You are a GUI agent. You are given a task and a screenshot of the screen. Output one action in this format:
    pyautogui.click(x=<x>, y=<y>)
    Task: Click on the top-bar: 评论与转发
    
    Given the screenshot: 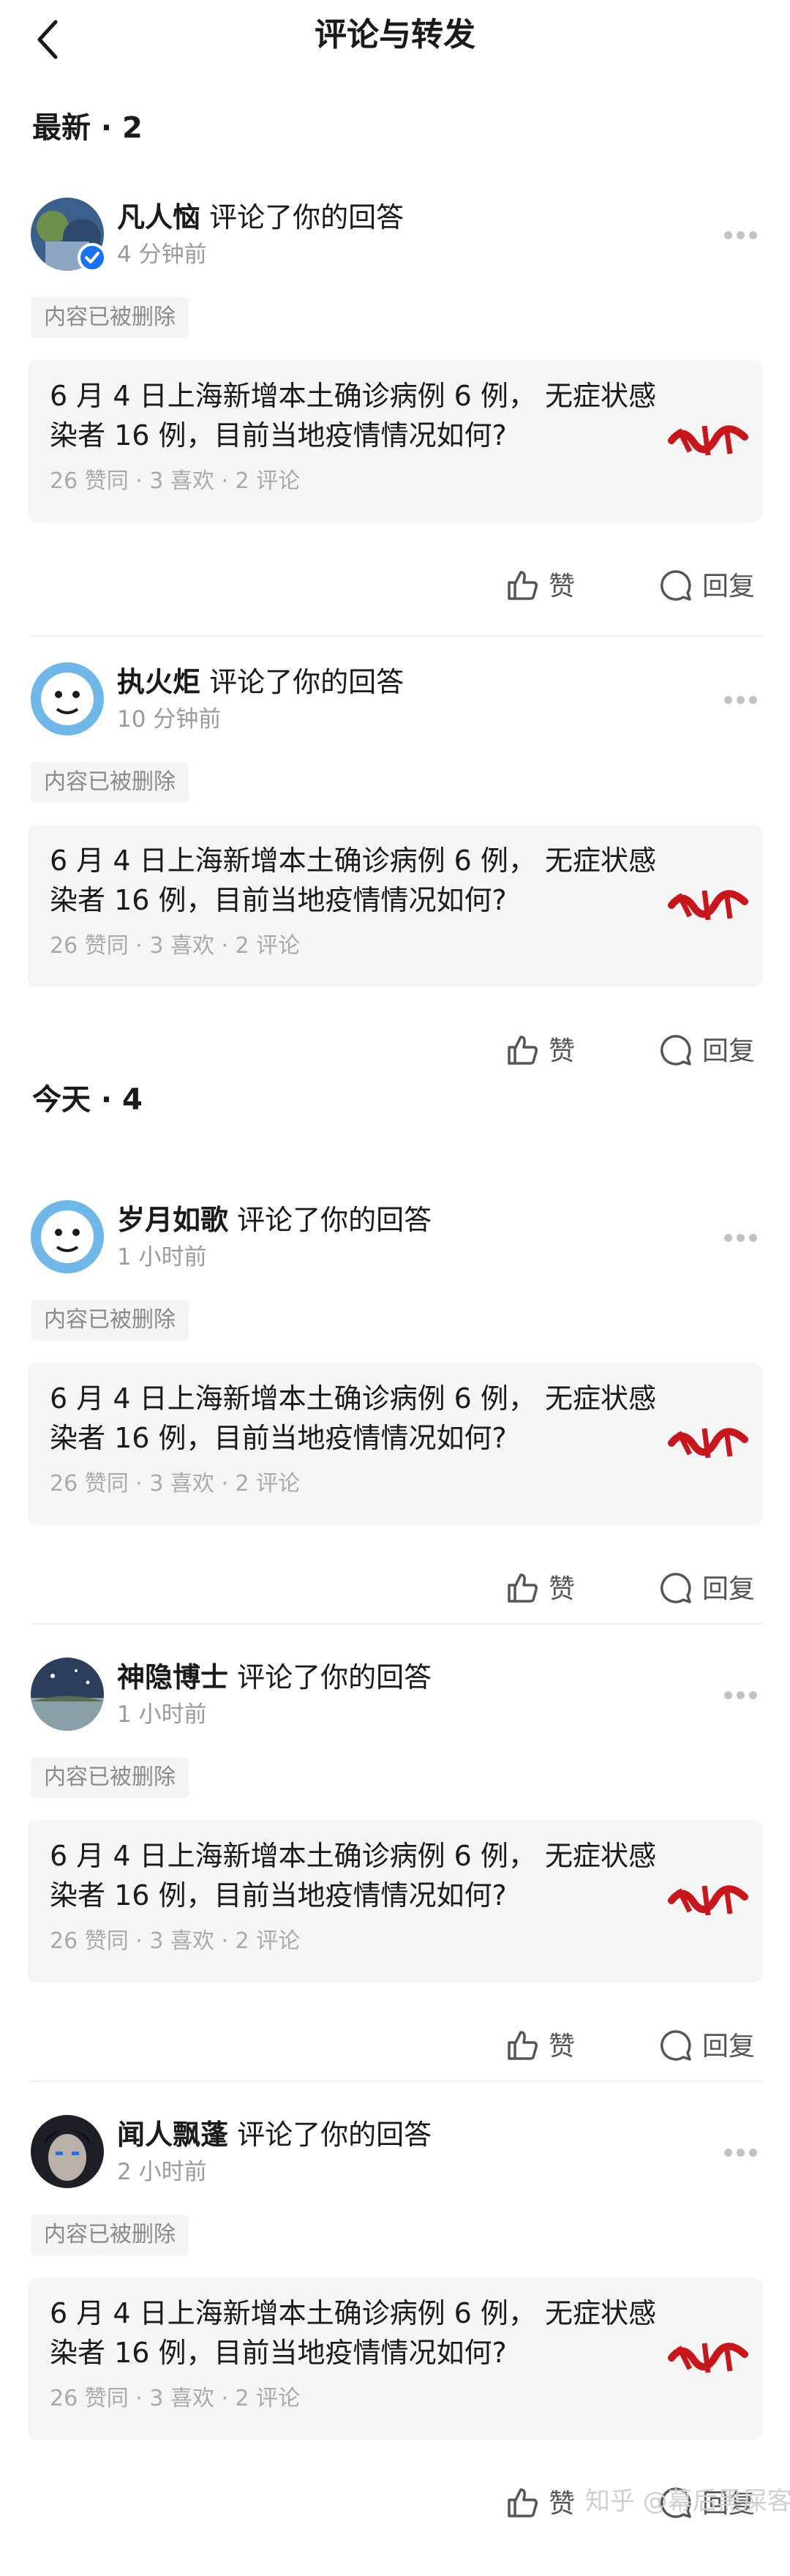 What is the action you would take?
    pyautogui.click(x=395, y=36)
    